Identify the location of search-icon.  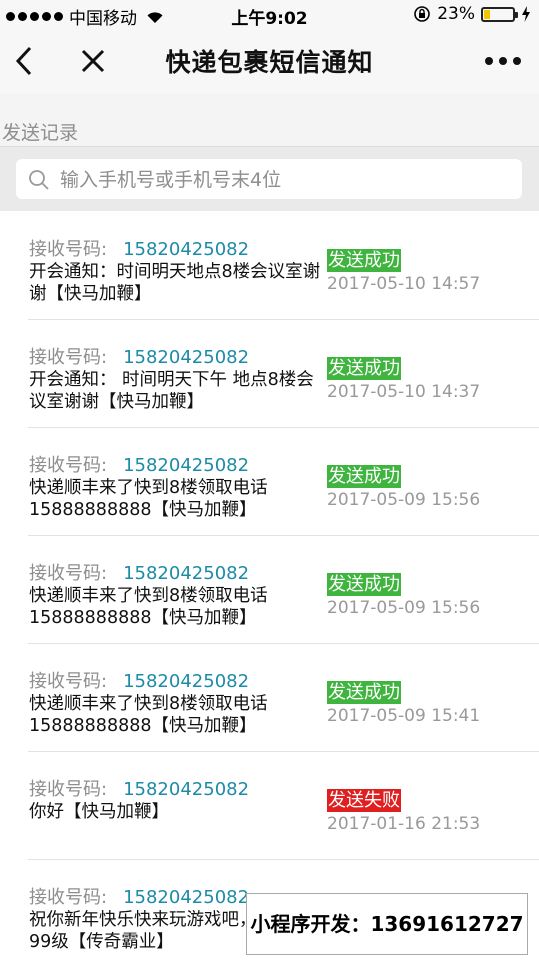
(39, 180).